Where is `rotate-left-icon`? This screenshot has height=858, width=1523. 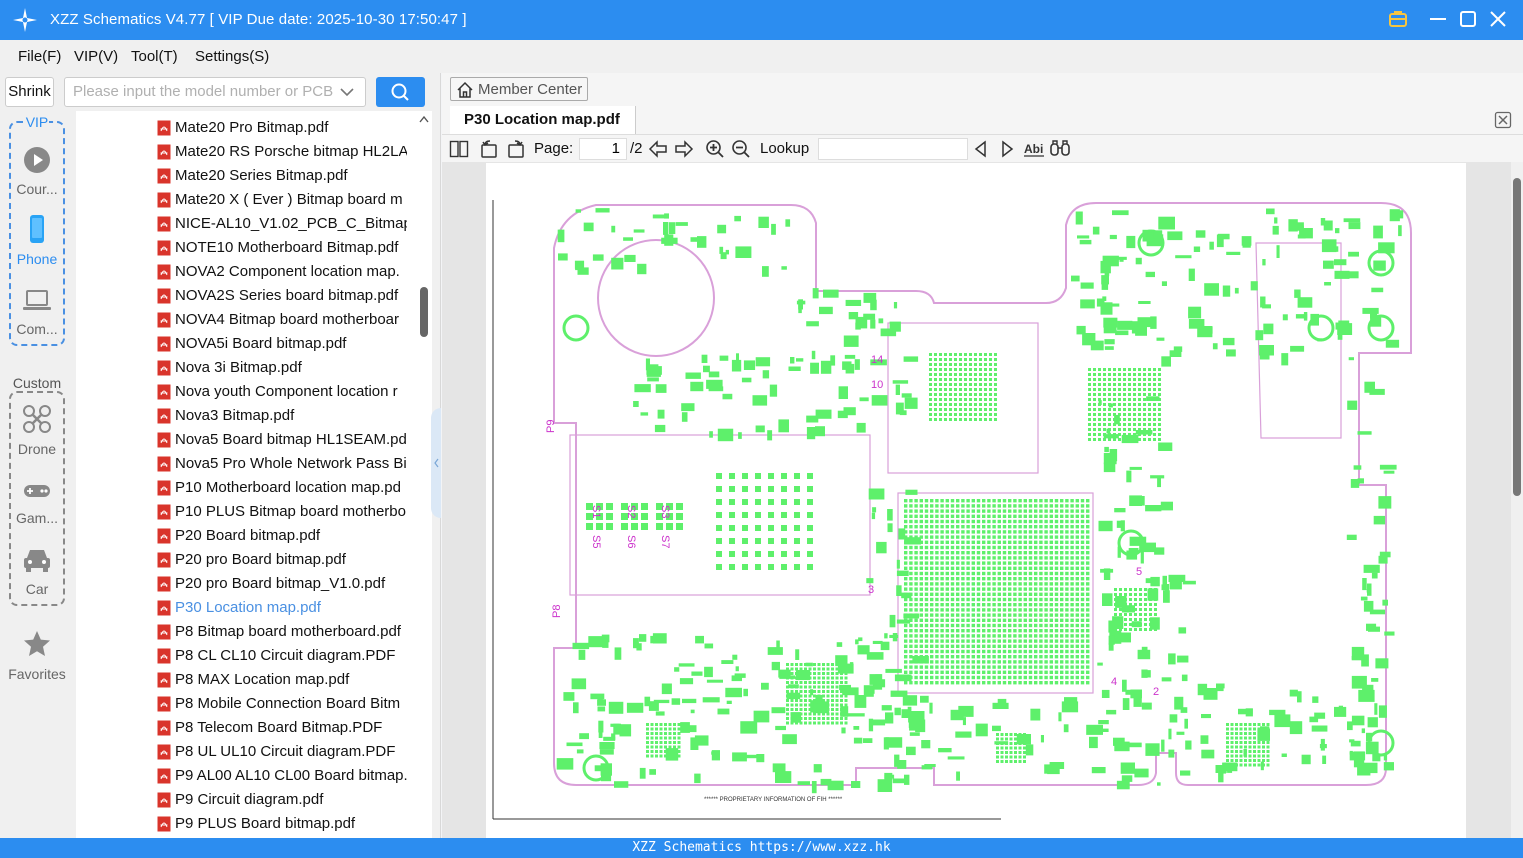
rotate-left-icon is located at coordinates (489, 149).